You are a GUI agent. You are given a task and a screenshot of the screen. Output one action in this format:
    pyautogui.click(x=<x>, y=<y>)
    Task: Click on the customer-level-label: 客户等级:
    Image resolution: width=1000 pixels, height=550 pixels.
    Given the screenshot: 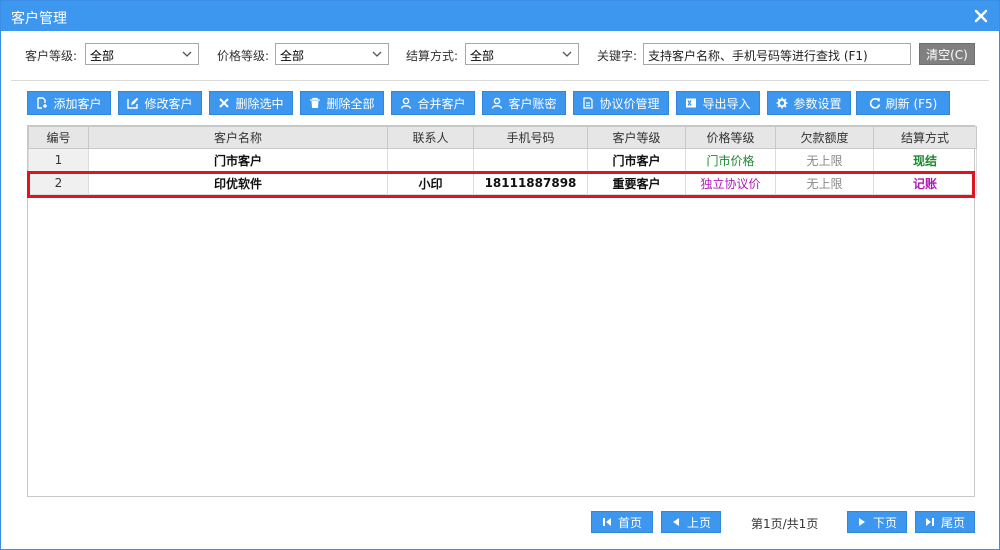 What is the action you would take?
    pyautogui.click(x=51, y=56)
    